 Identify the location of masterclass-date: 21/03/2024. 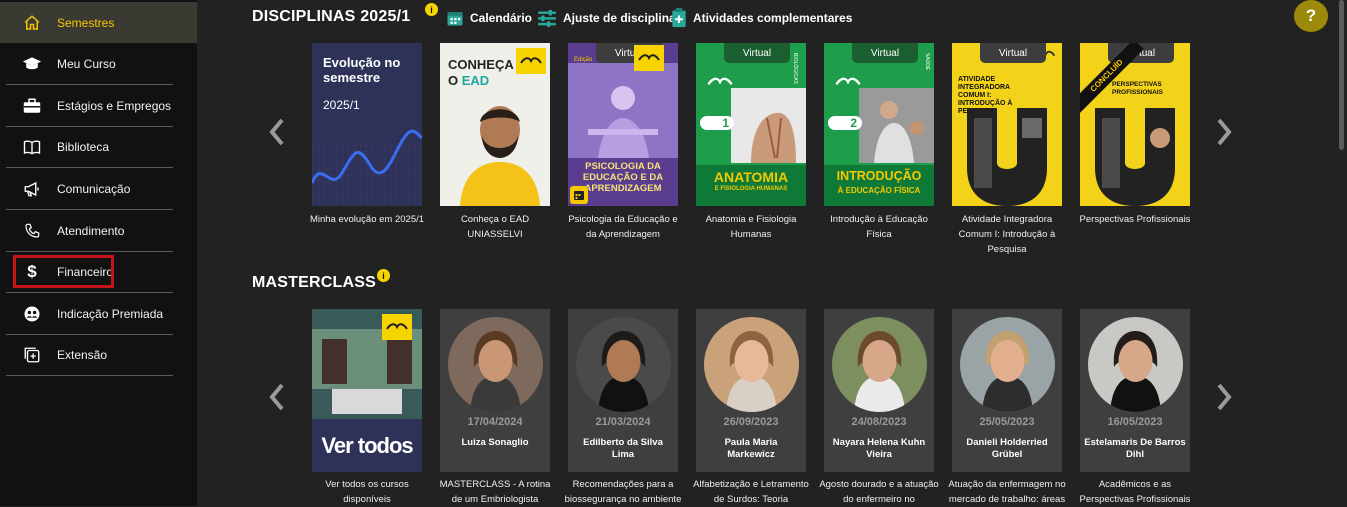
(623, 422).